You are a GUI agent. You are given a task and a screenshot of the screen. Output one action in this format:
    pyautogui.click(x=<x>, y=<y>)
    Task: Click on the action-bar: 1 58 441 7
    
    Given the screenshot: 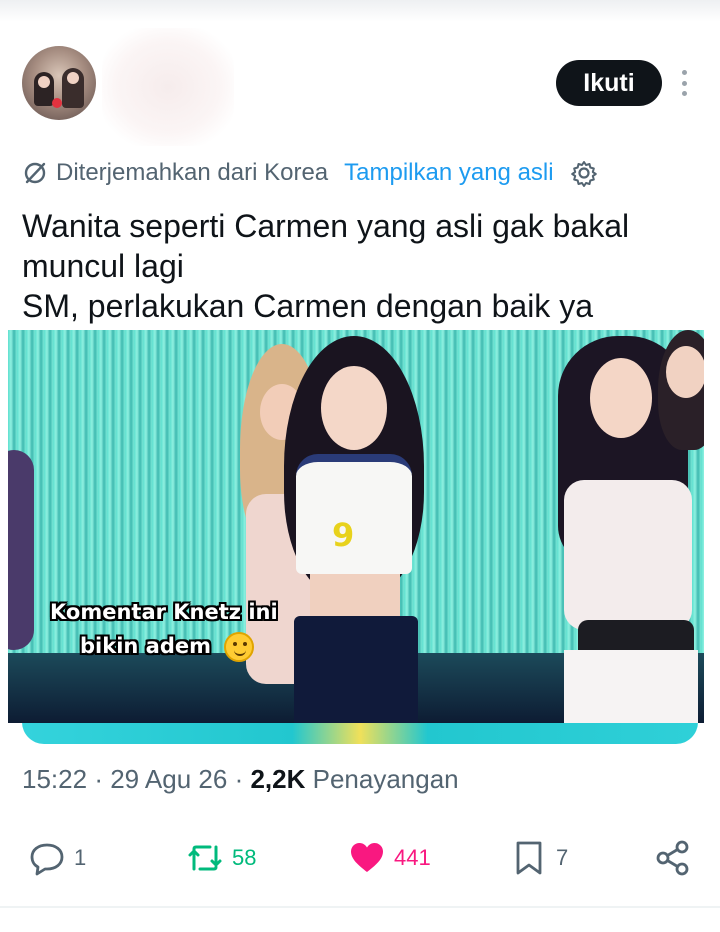 What is the action you would take?
    pyautogui.click(x=360, y=858)
    